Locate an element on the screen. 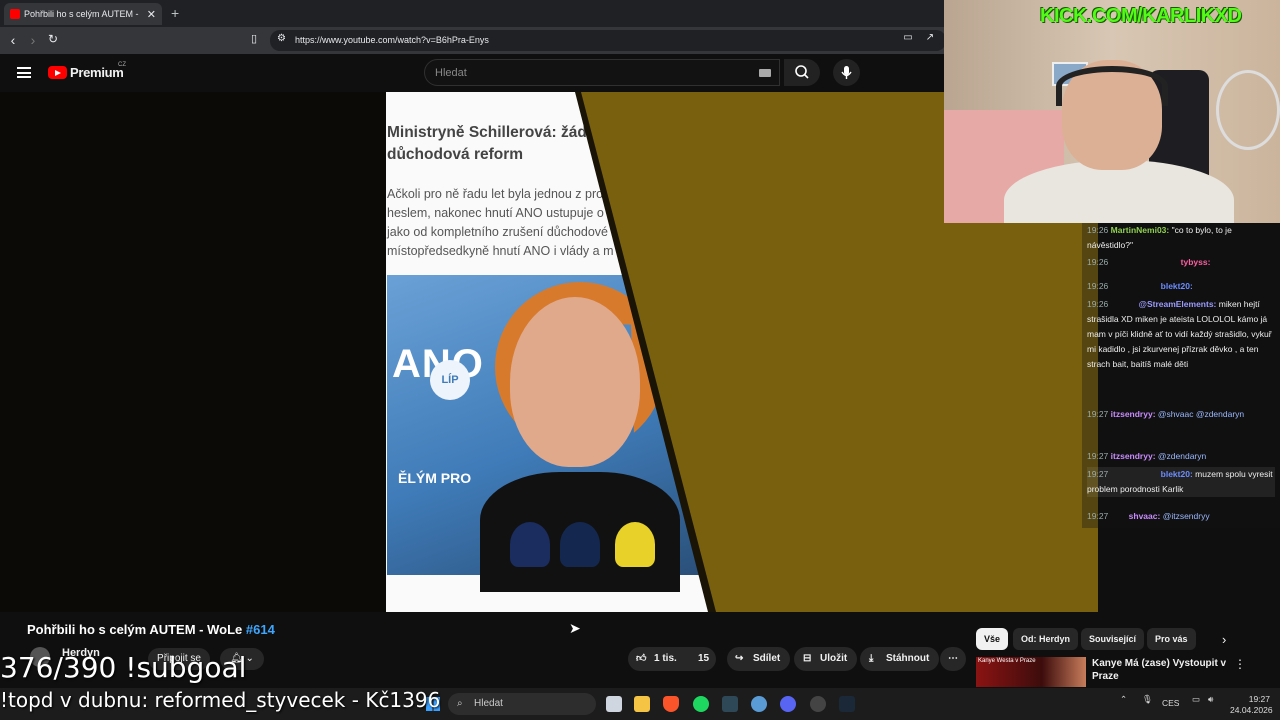 This screenshot has width=1280, height=720. search-button is located at coordinates (802, 72).